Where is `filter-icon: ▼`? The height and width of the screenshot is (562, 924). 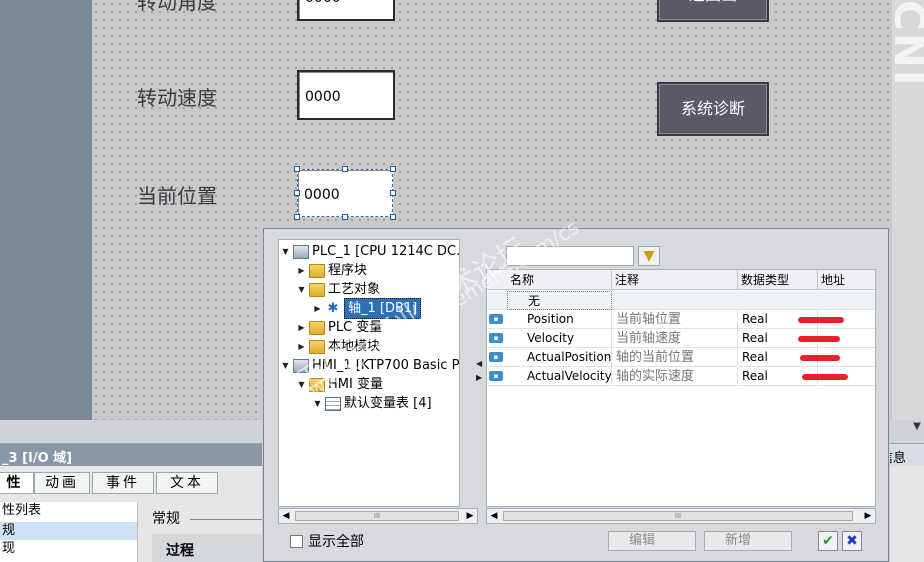 filter-icon: ▼ is located at coordinates (649, 256).